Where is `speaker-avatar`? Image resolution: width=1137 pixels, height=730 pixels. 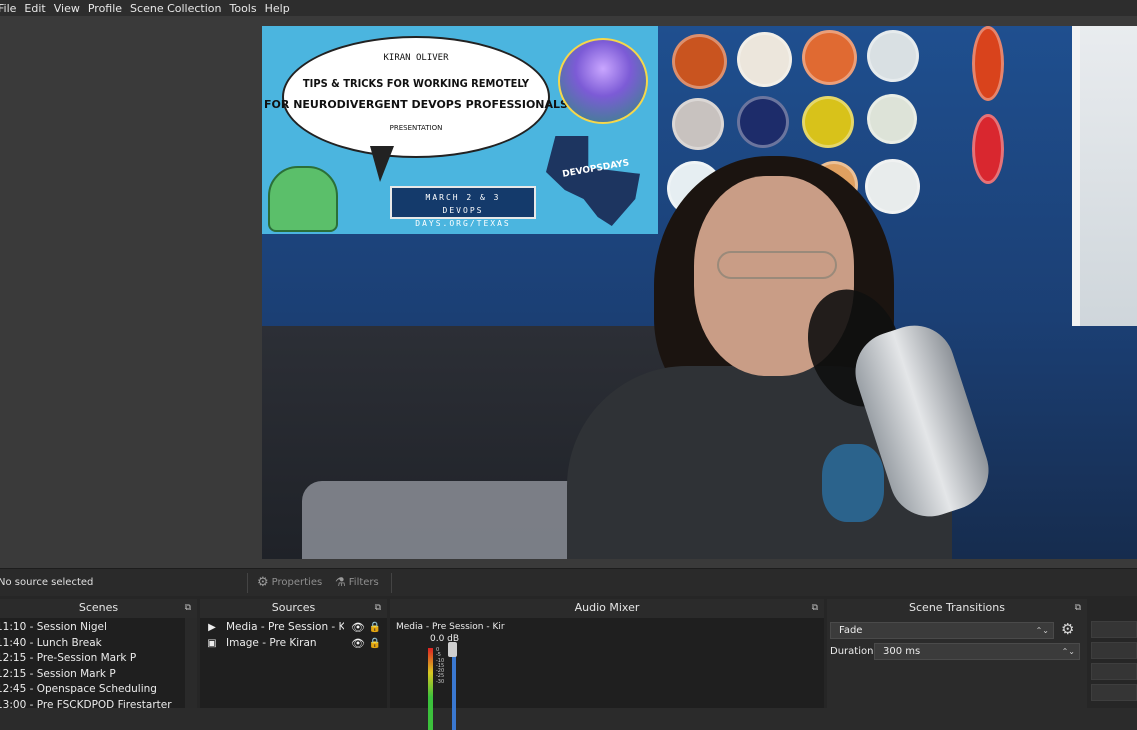 speaker-avatar is located at coordinates (603, 81).